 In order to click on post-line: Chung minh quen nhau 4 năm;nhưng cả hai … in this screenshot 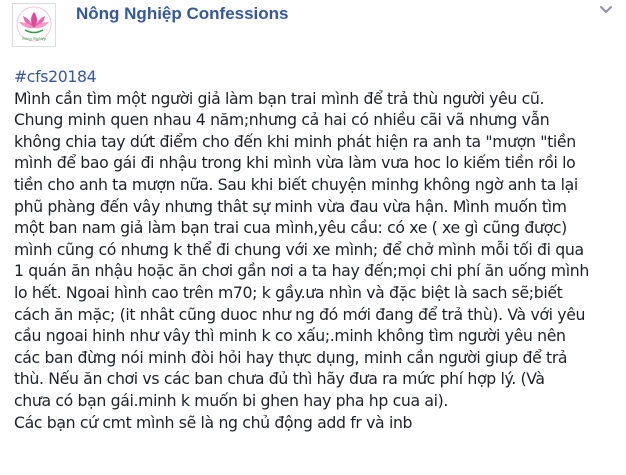, I will do `click(282, 120)`.